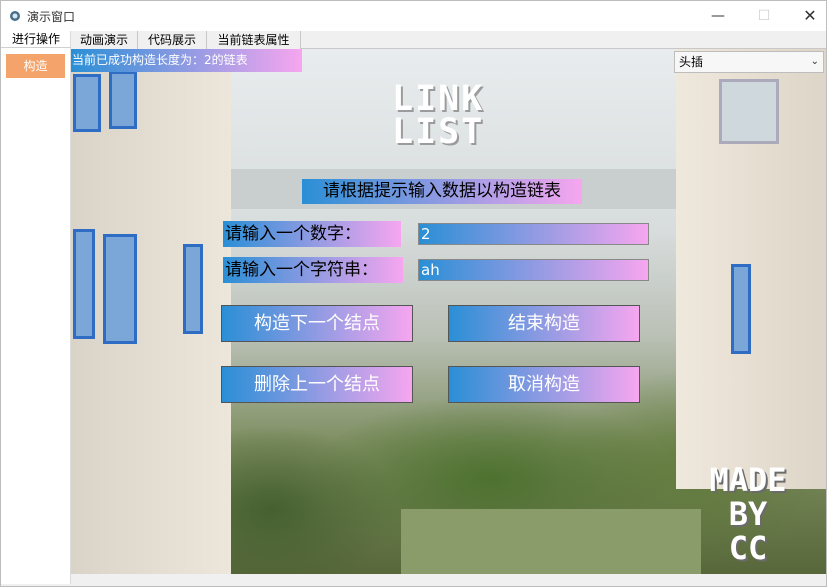 The image size is (827, 587). I want to click on string-input: ah, so click(533, 270).